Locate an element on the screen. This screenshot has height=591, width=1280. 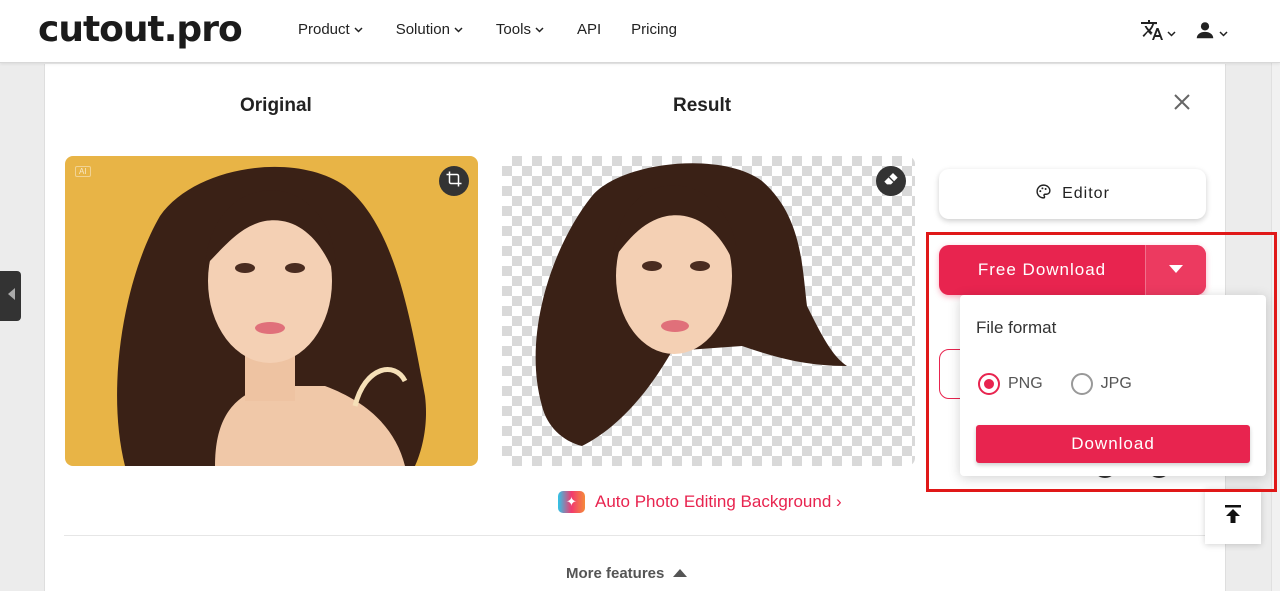
auto-photo-editing-link: ✦ Auto Photo Editing Background › is located at coordinates (700, 502).